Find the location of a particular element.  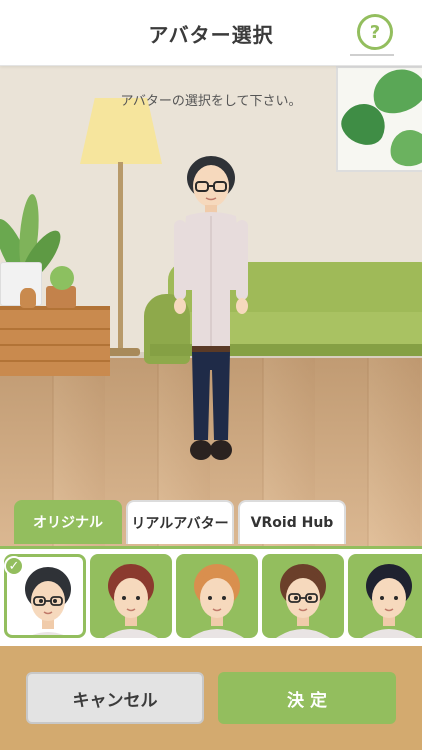

footer-bar: キャンセル 決 定 is located at coordinates (211, 698).